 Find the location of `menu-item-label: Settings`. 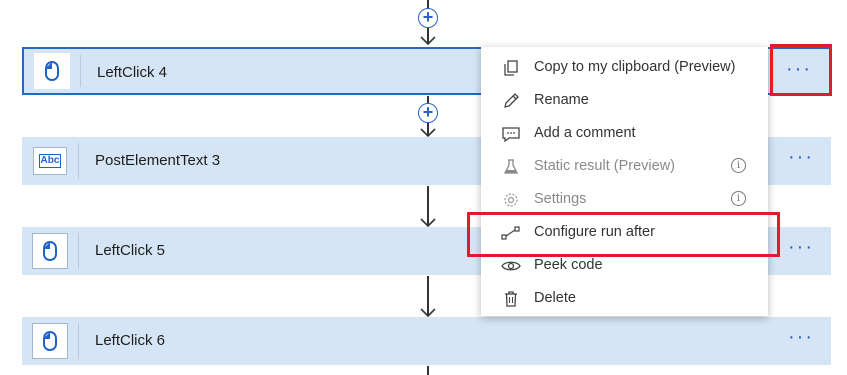

menu-item-label: Settings is located at coordinates (560, 199).